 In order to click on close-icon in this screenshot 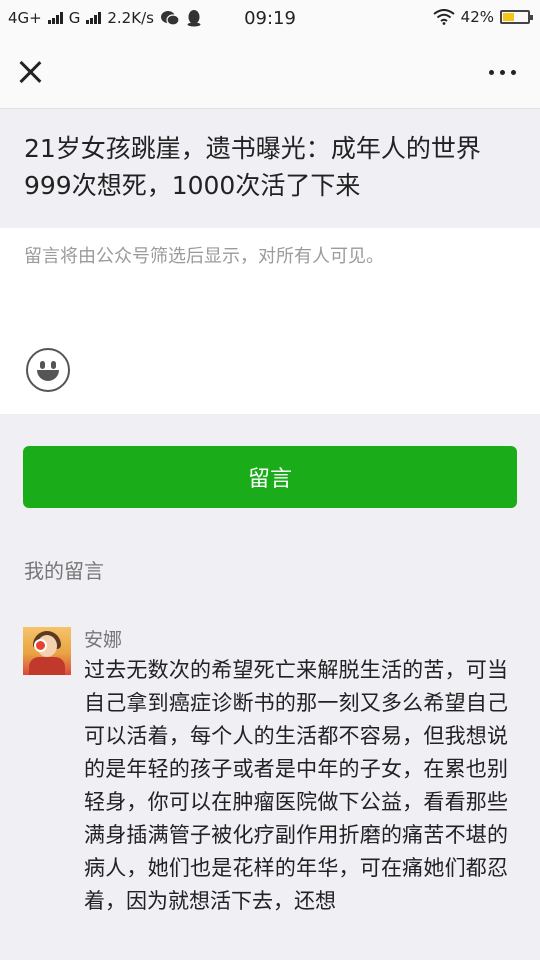, I will do `click(30, 72)`.